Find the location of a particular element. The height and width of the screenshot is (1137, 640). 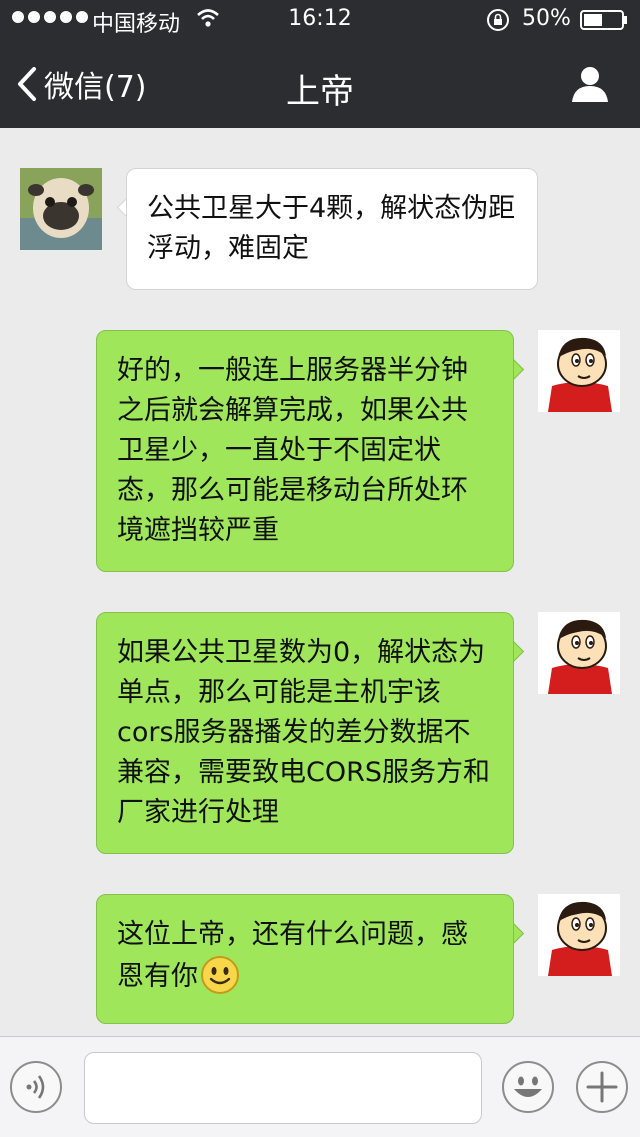

rotation-lock-icon is located at coordinates (498, 20).